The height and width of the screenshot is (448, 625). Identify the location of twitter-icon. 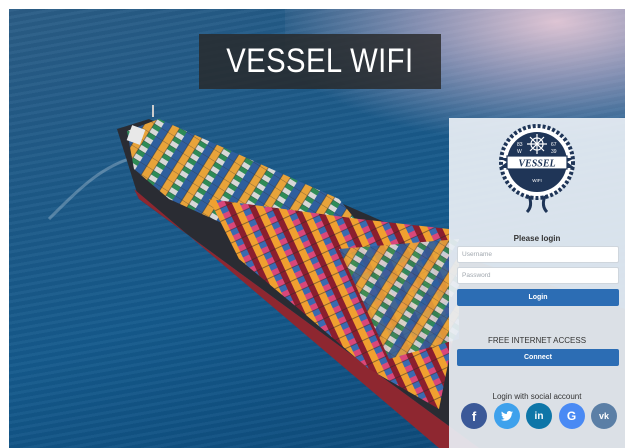
(506, 416).